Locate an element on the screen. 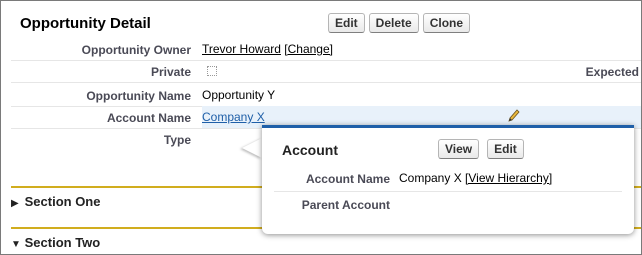 This screenshot has height=255, width=642. edit-button: Edit is located at coordinates (346, 23).